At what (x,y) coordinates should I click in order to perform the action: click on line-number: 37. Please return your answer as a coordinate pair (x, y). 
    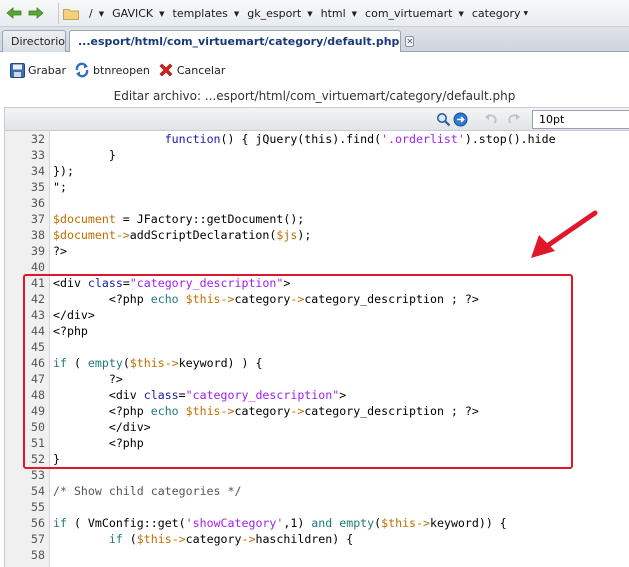
    Looking at the image, I should click on (38, 219).